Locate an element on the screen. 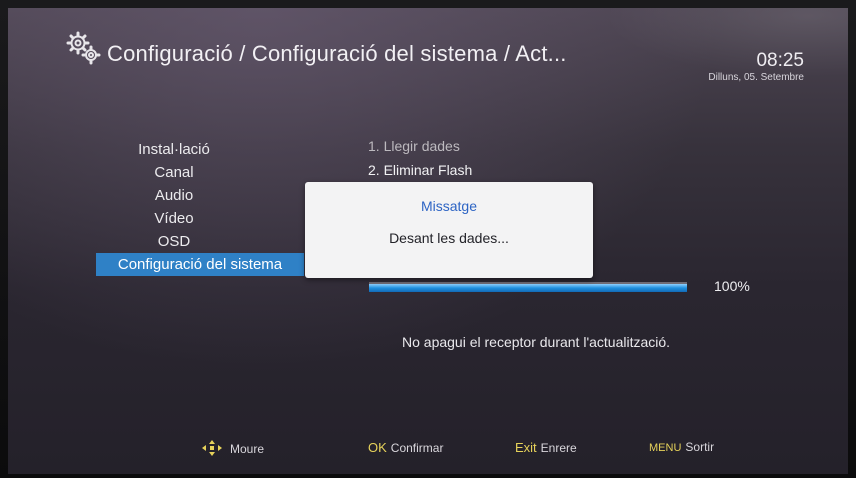  hint-ok-label: Confirmar is located at coordinates (417, 448).